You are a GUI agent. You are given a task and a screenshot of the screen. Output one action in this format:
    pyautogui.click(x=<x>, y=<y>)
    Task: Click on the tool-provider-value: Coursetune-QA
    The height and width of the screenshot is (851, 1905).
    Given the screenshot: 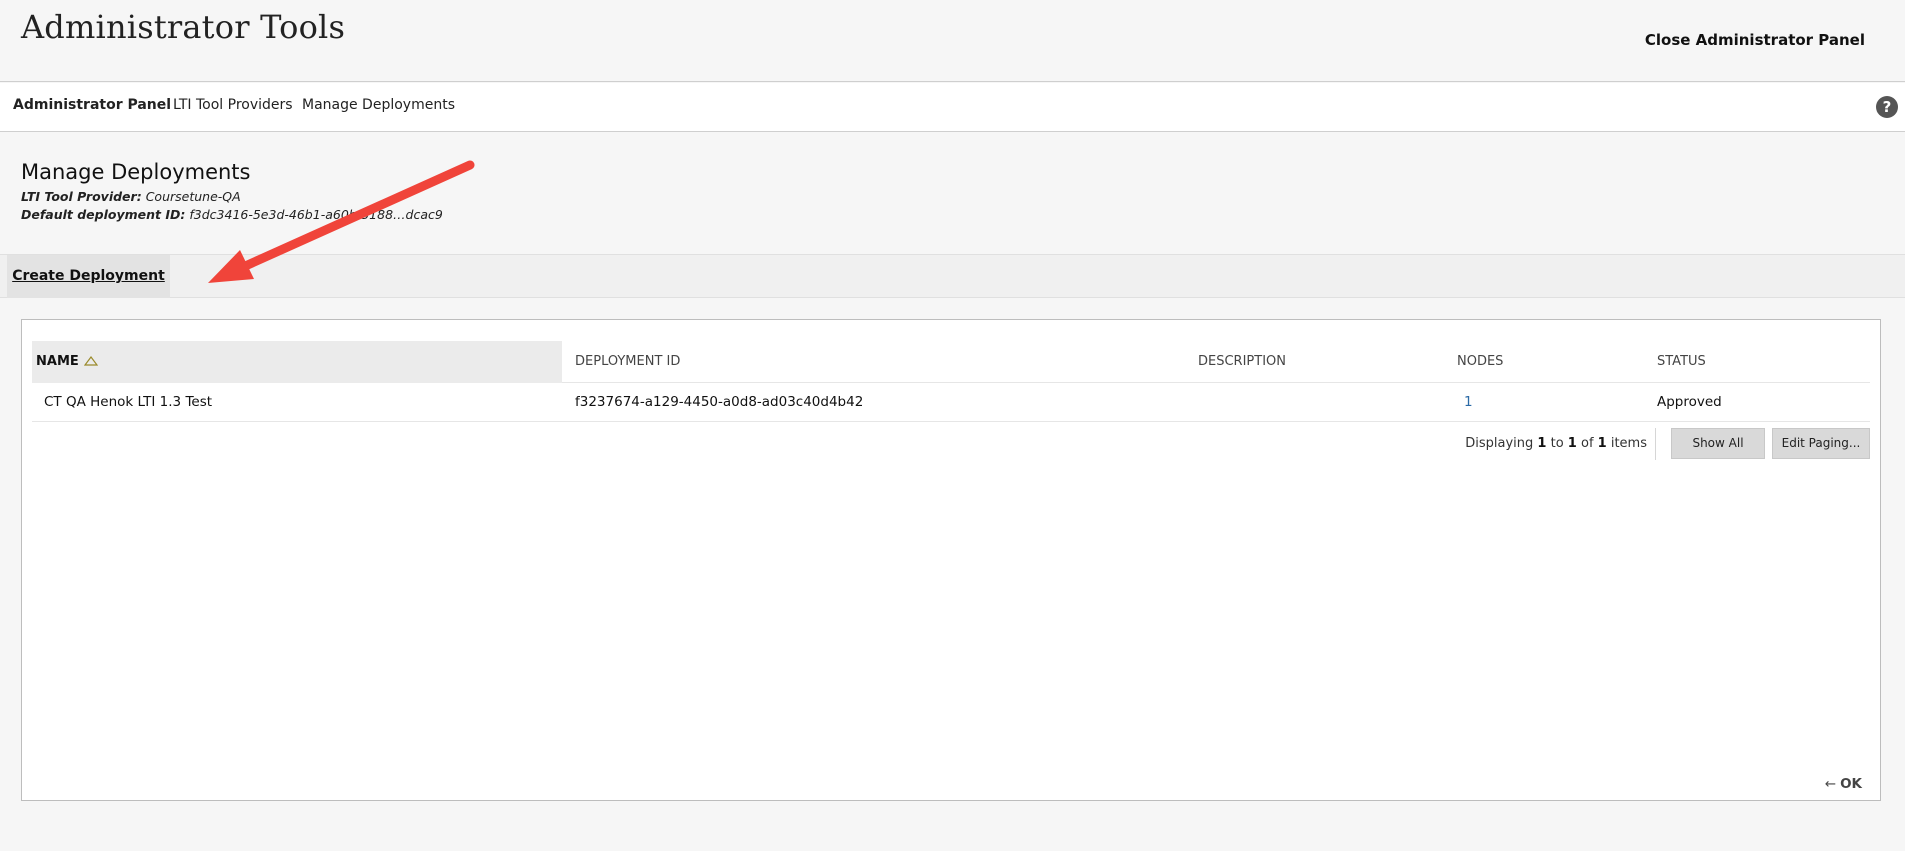 What is the action you would take?
    pyautogui.click(x=193, y=196)
    